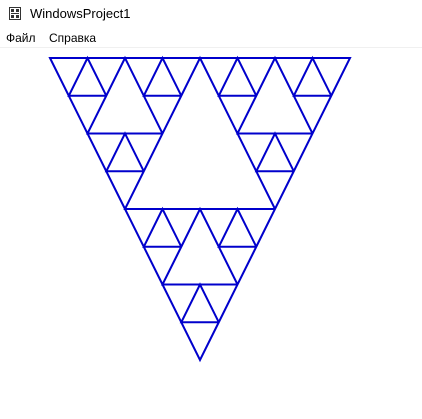 This screenshot has width=422, height=419. What do you see at coordinates (15, 13) in the screenshot?
I see `app-window-icon` at bounding box center [15, 13].